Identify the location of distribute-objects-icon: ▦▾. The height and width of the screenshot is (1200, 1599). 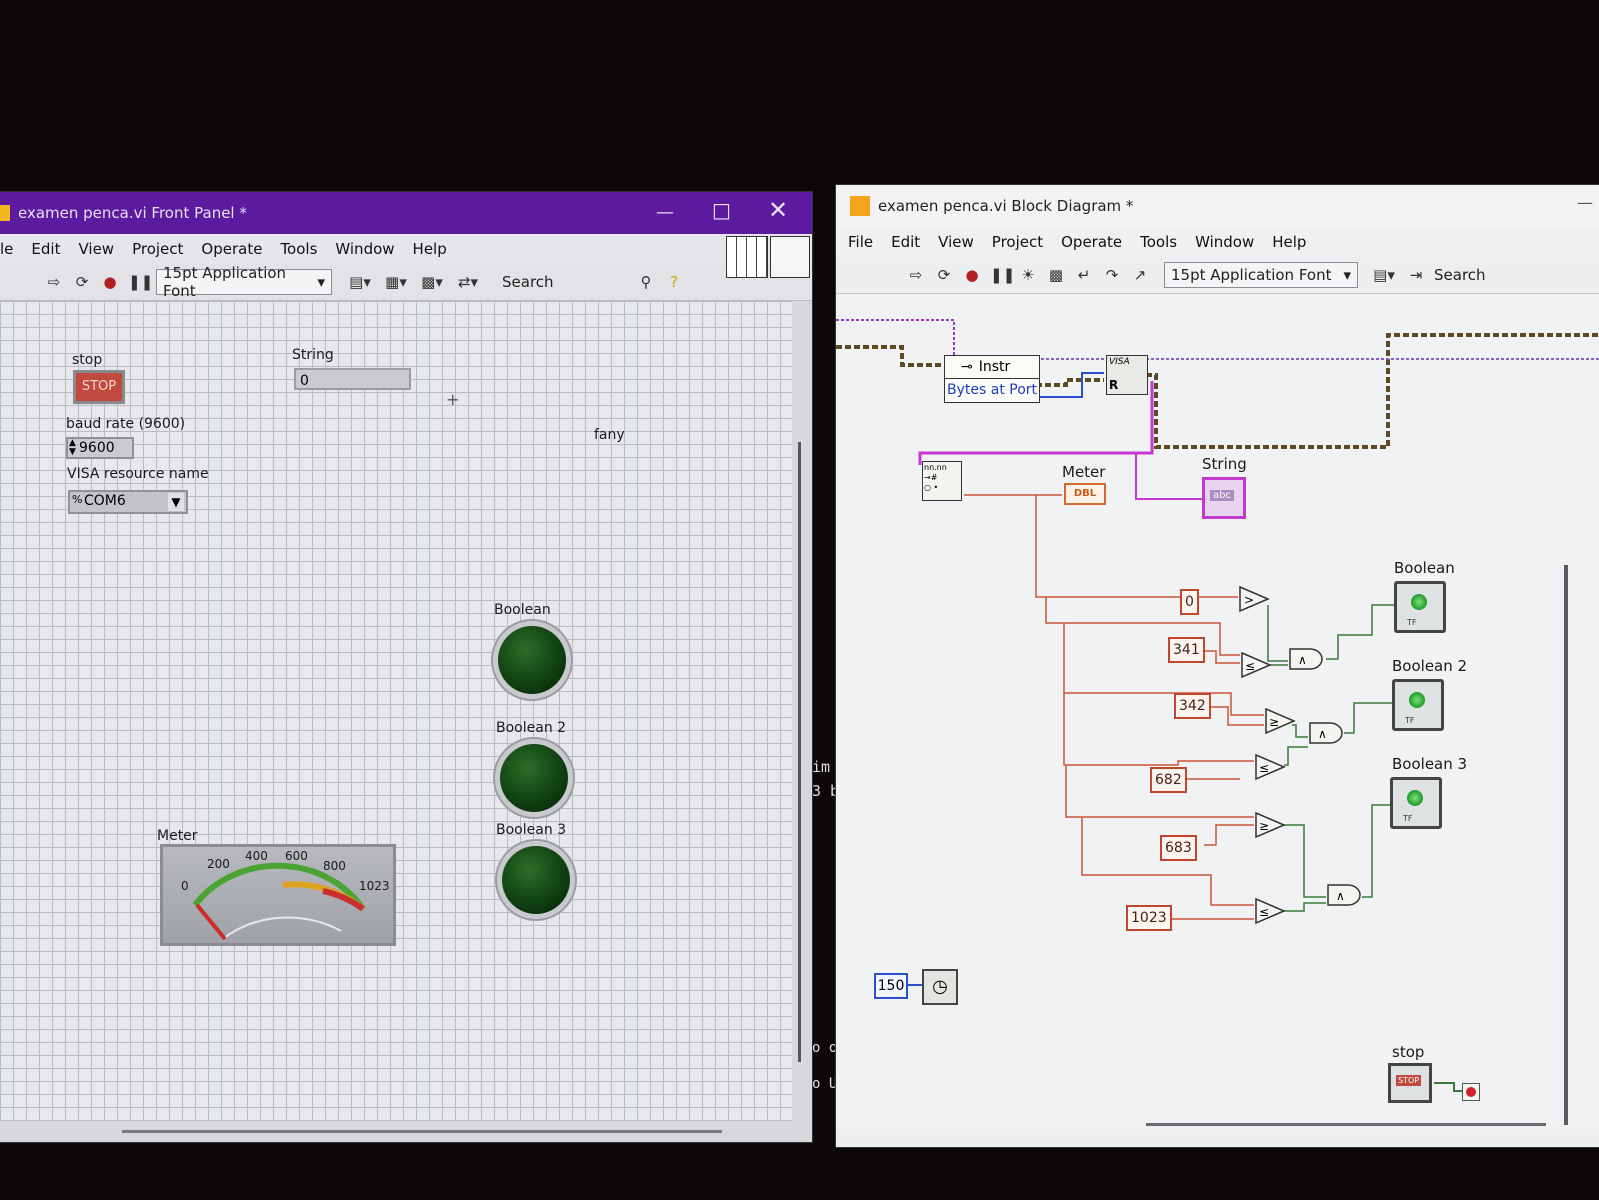
(396, 282).